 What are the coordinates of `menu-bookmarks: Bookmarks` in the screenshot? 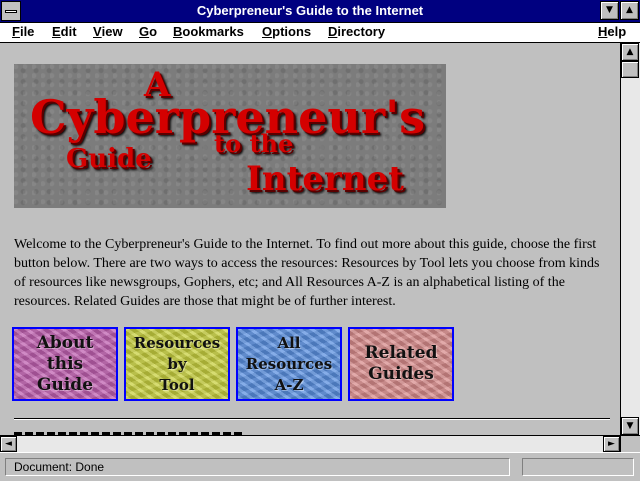 It's located at (208, 31).